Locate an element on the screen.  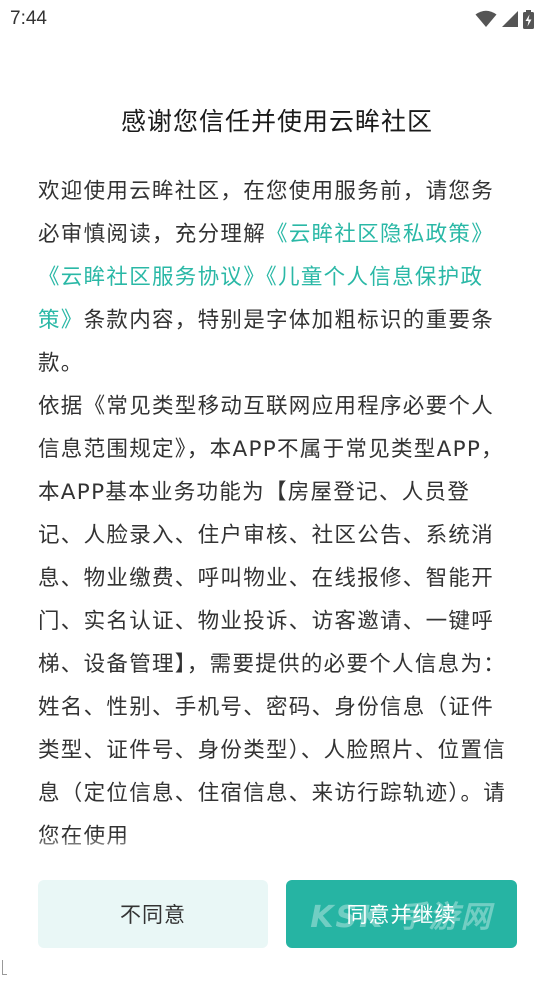
privacy-policy-link: 《云眸社区隐私政策》 is located at coordinates (380, 234).